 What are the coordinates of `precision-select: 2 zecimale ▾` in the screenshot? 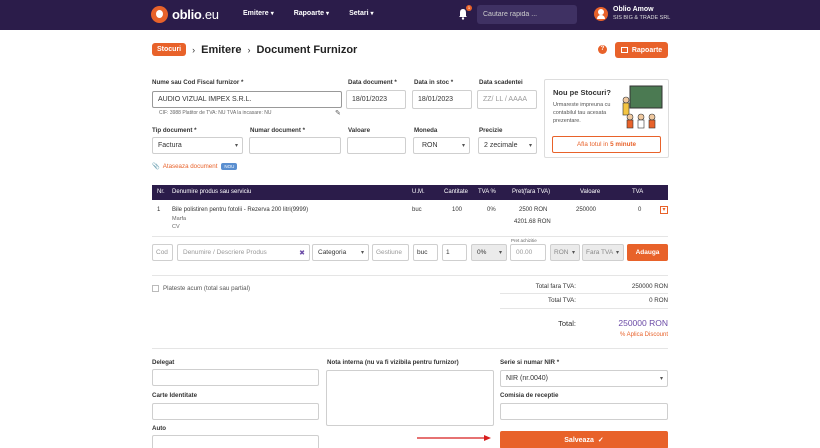 It's located at (507, 145).